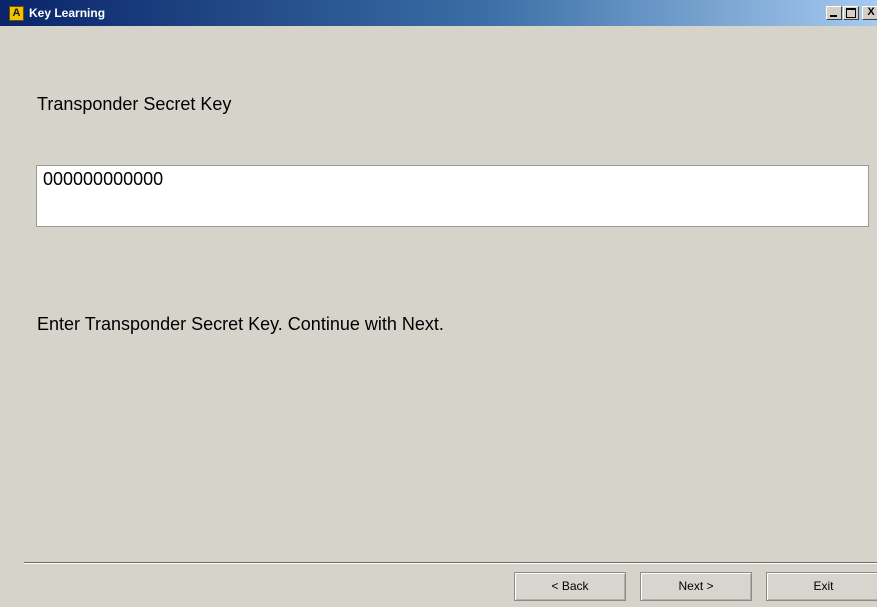  I want to click on back-button: < Back, so click(570, 586).